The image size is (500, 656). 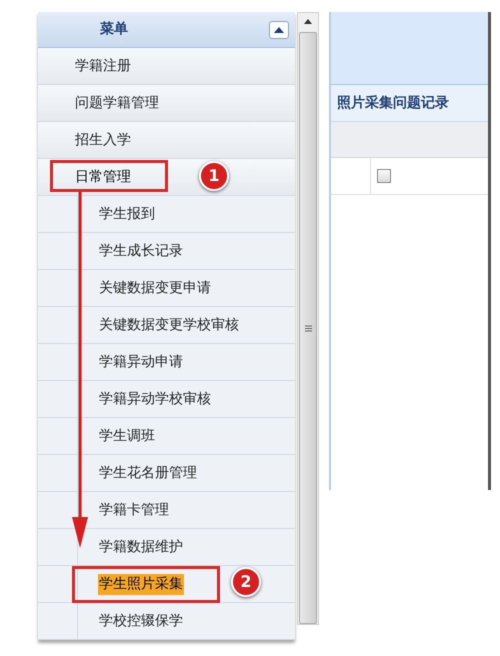 What do you see at coordinates (141, 251) in the screenshot?
I see `submenu-item: 学生成长记录` at bounding box center [141, 251].